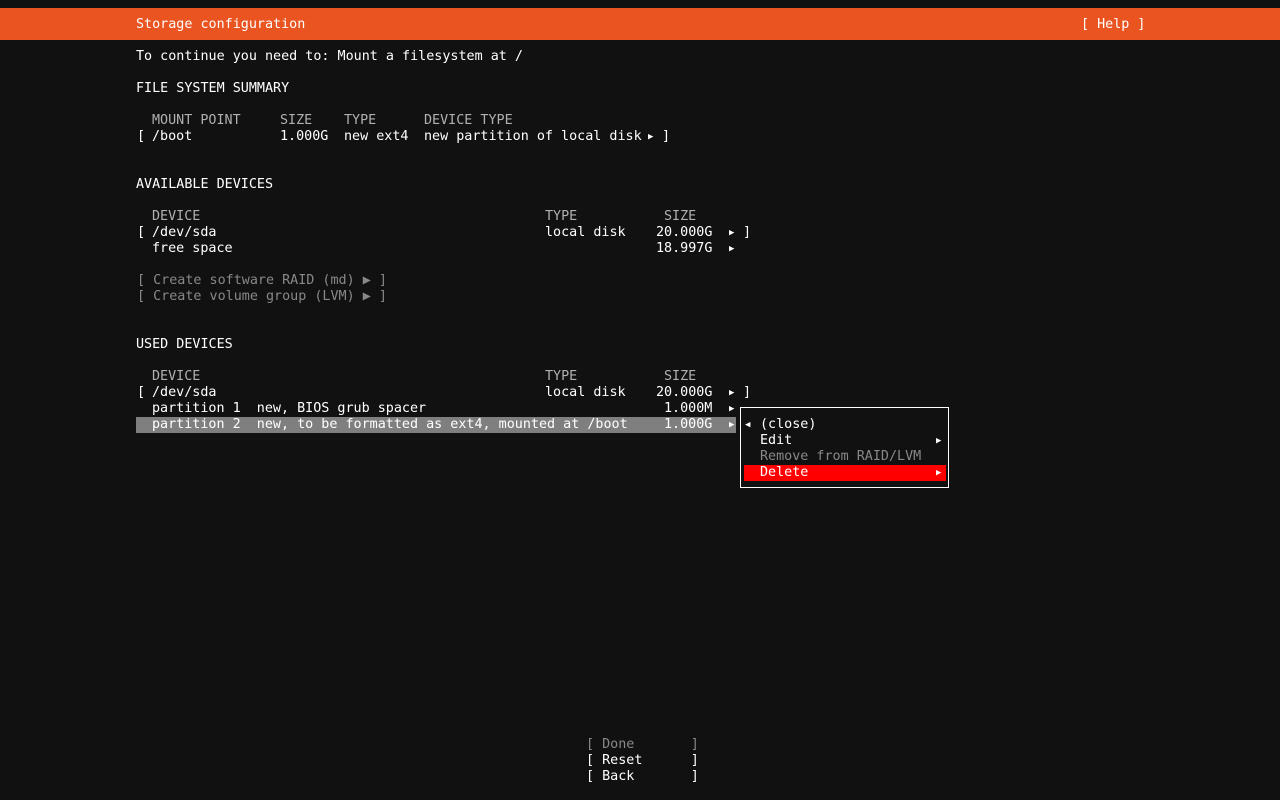  What do you see at coordinates (788, 425) in the screenshot?
I see `menu-close: (close)` at bounding box center [788, 425].